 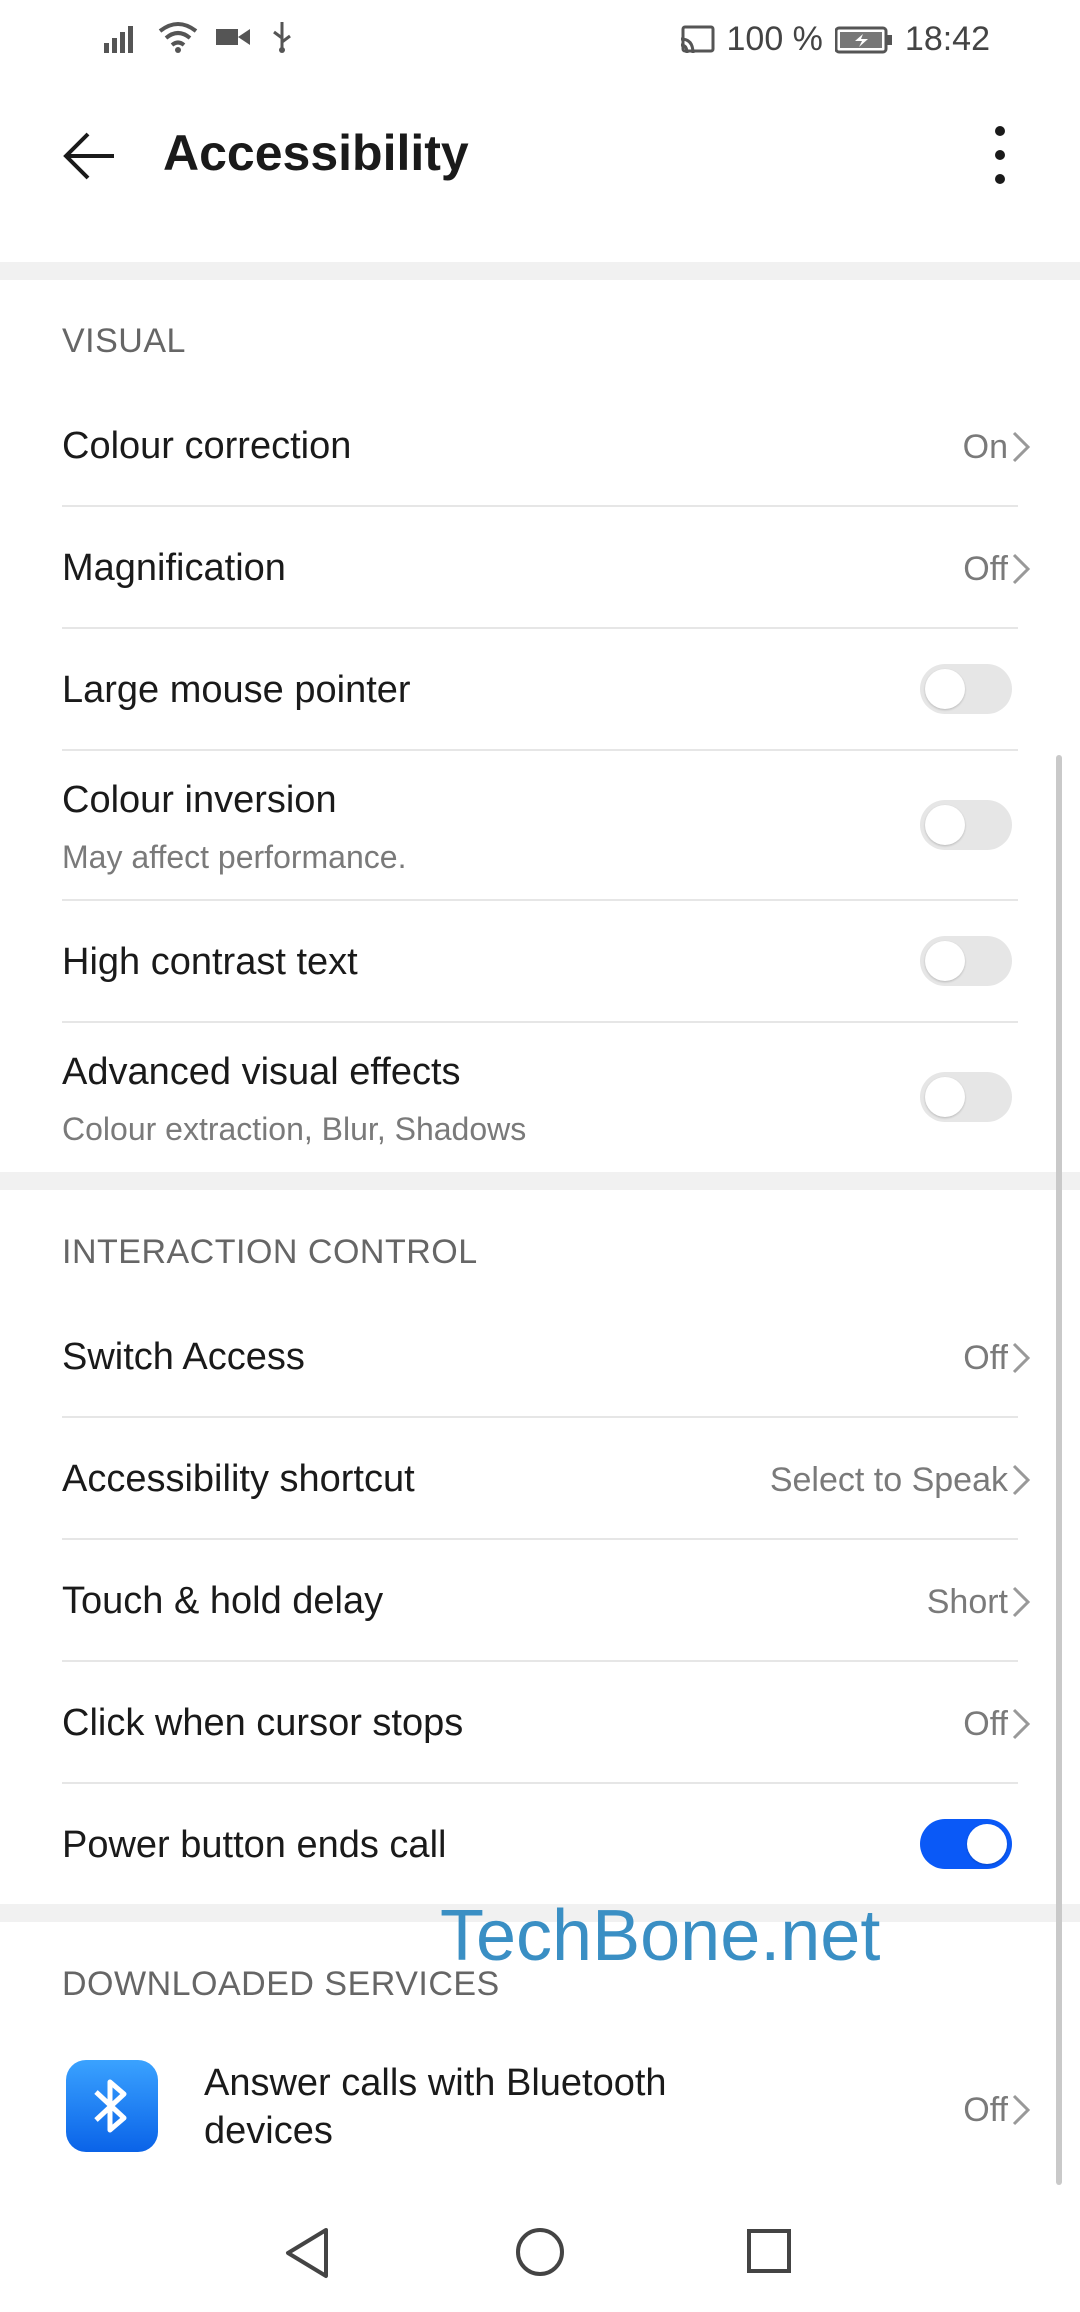 I want to click on row-label-line2: devices, so click(x=268, y=2131).